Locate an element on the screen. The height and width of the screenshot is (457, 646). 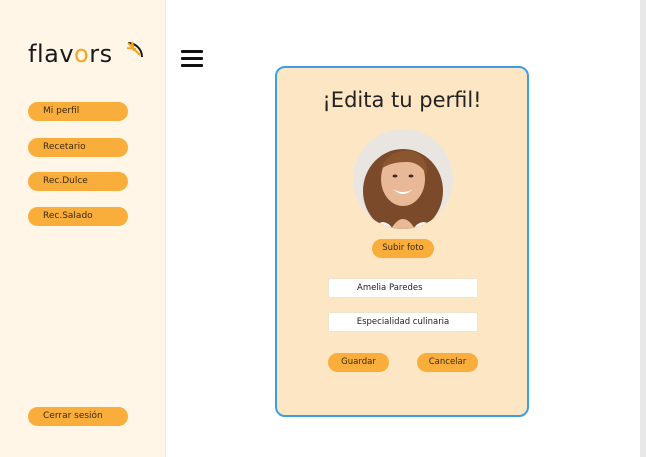
name-field: Amelia Paredes is located at coordinates (403, 288).